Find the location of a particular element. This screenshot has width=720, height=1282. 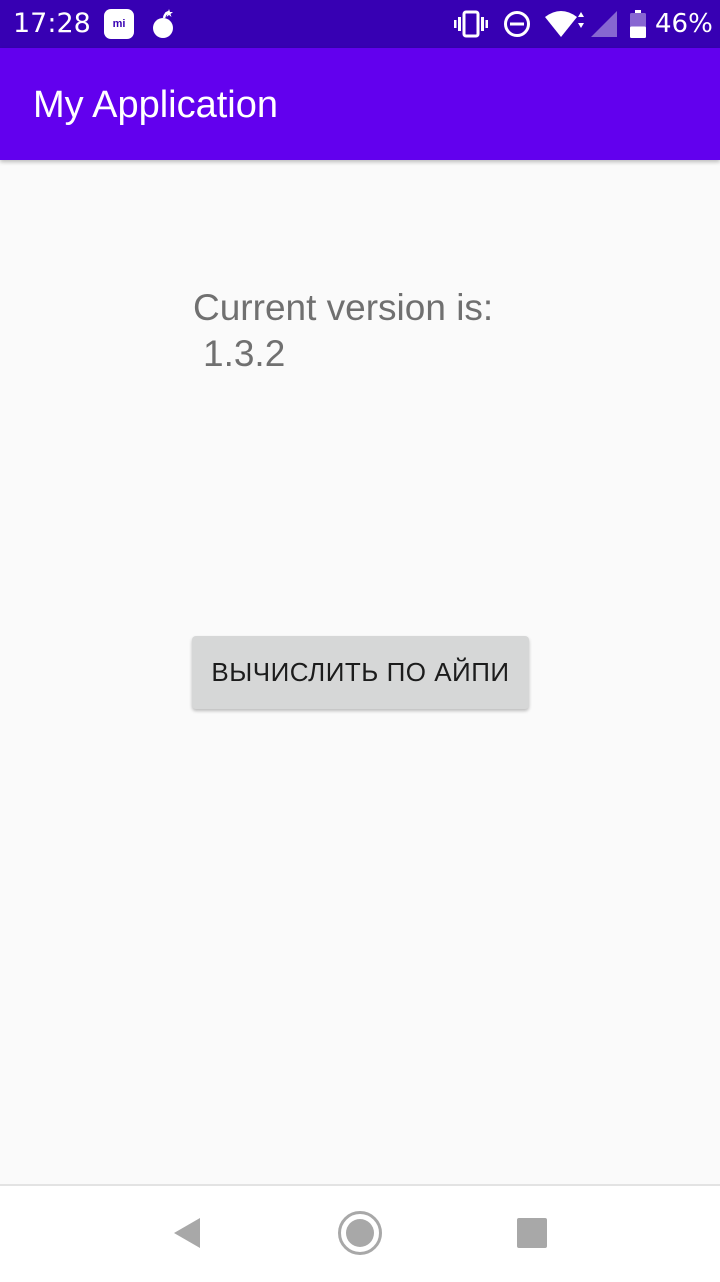

version-label: Current version is: is located at coordinates (343, 307).